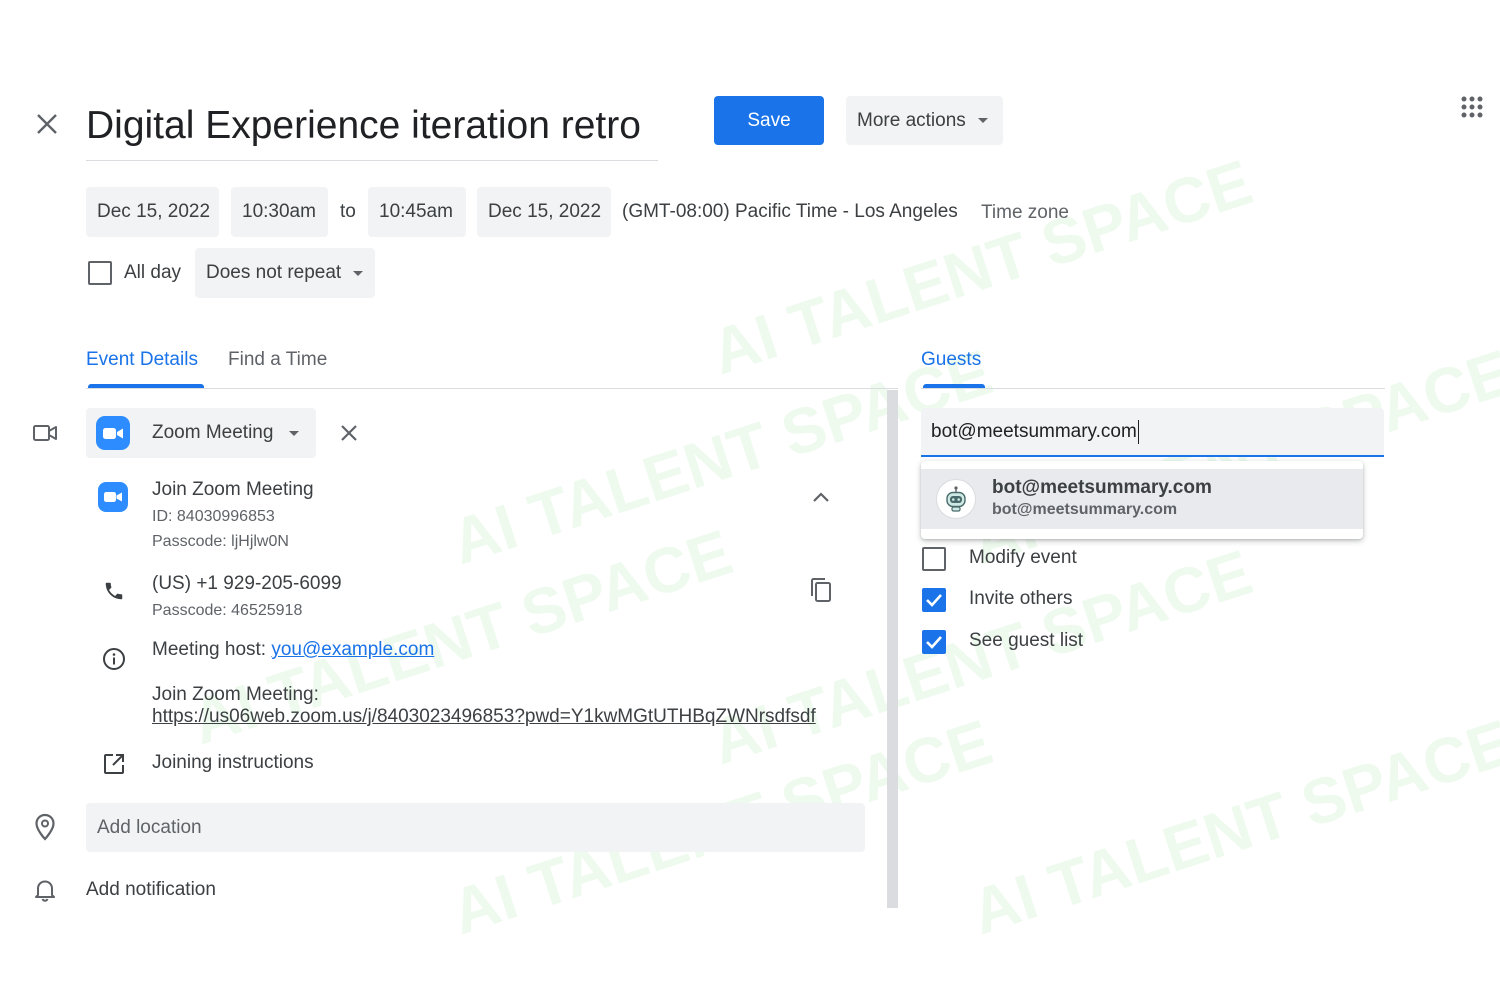 Image resolution: width=1500 pixels, height=1000 pixels. Describe the element at coordinates (492, 388) in the screenshot. I see `tabs-divider` at that location.